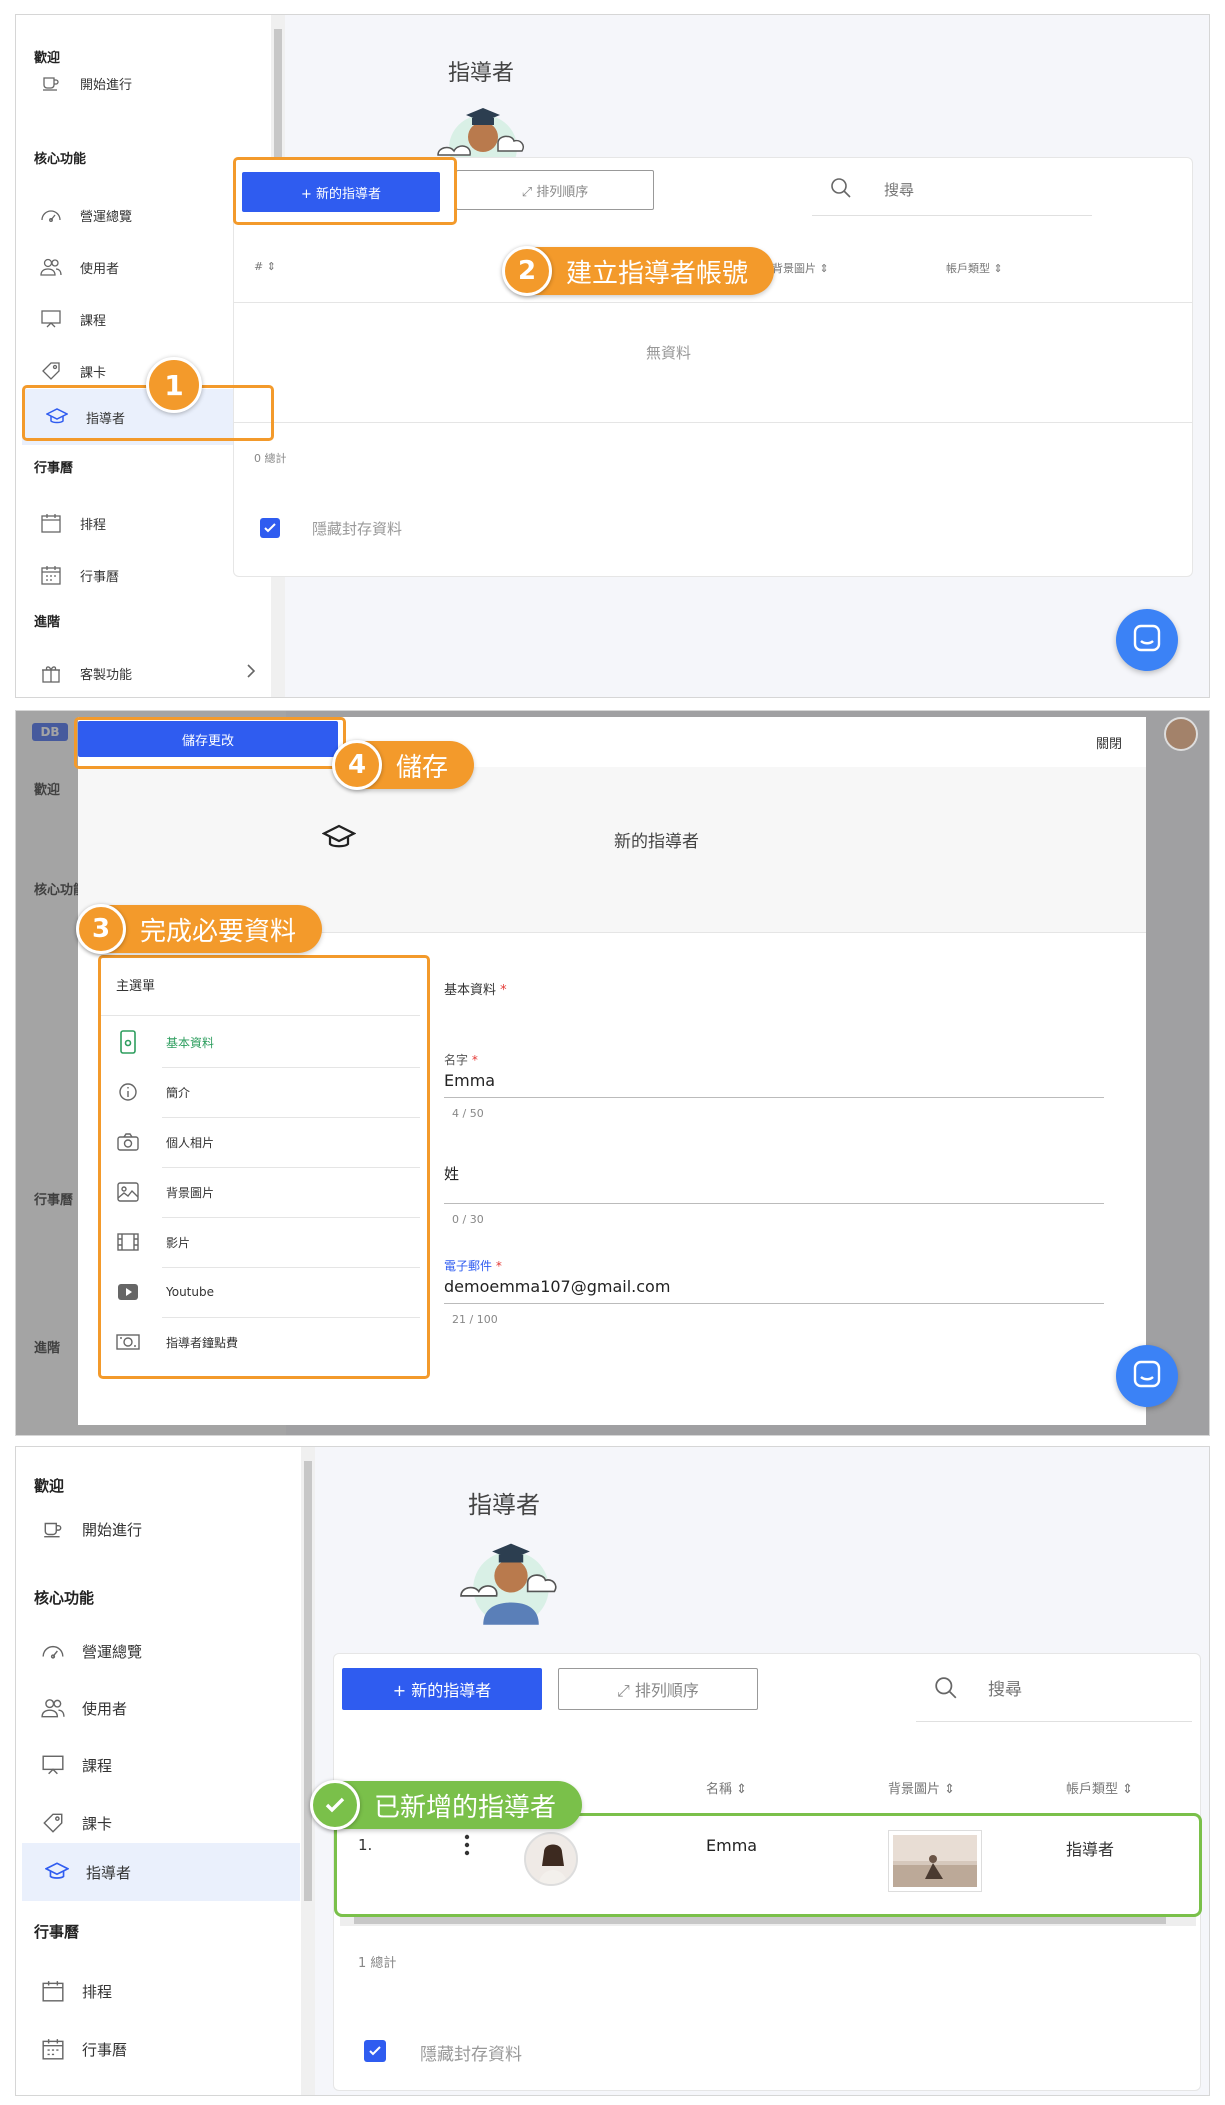 The height and width of the screenshot is (2105, 1225). Describe the element at coordinates (669, 353) in the screenshot. I see `empty-state-text: 無資料` at that location.